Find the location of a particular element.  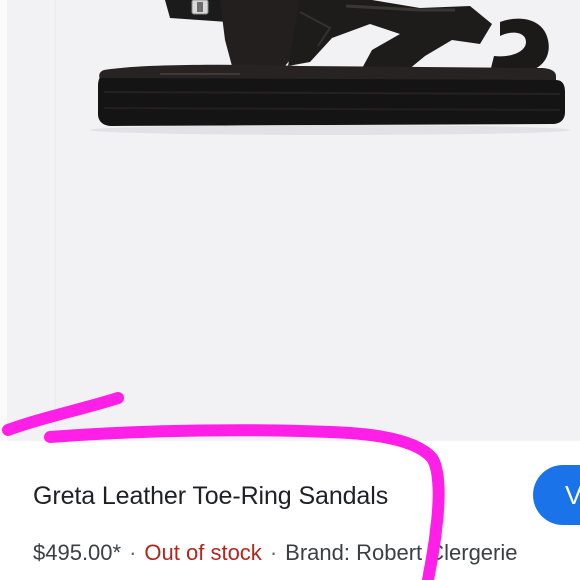

price: $495.00* is located at coordinates (77, 552).